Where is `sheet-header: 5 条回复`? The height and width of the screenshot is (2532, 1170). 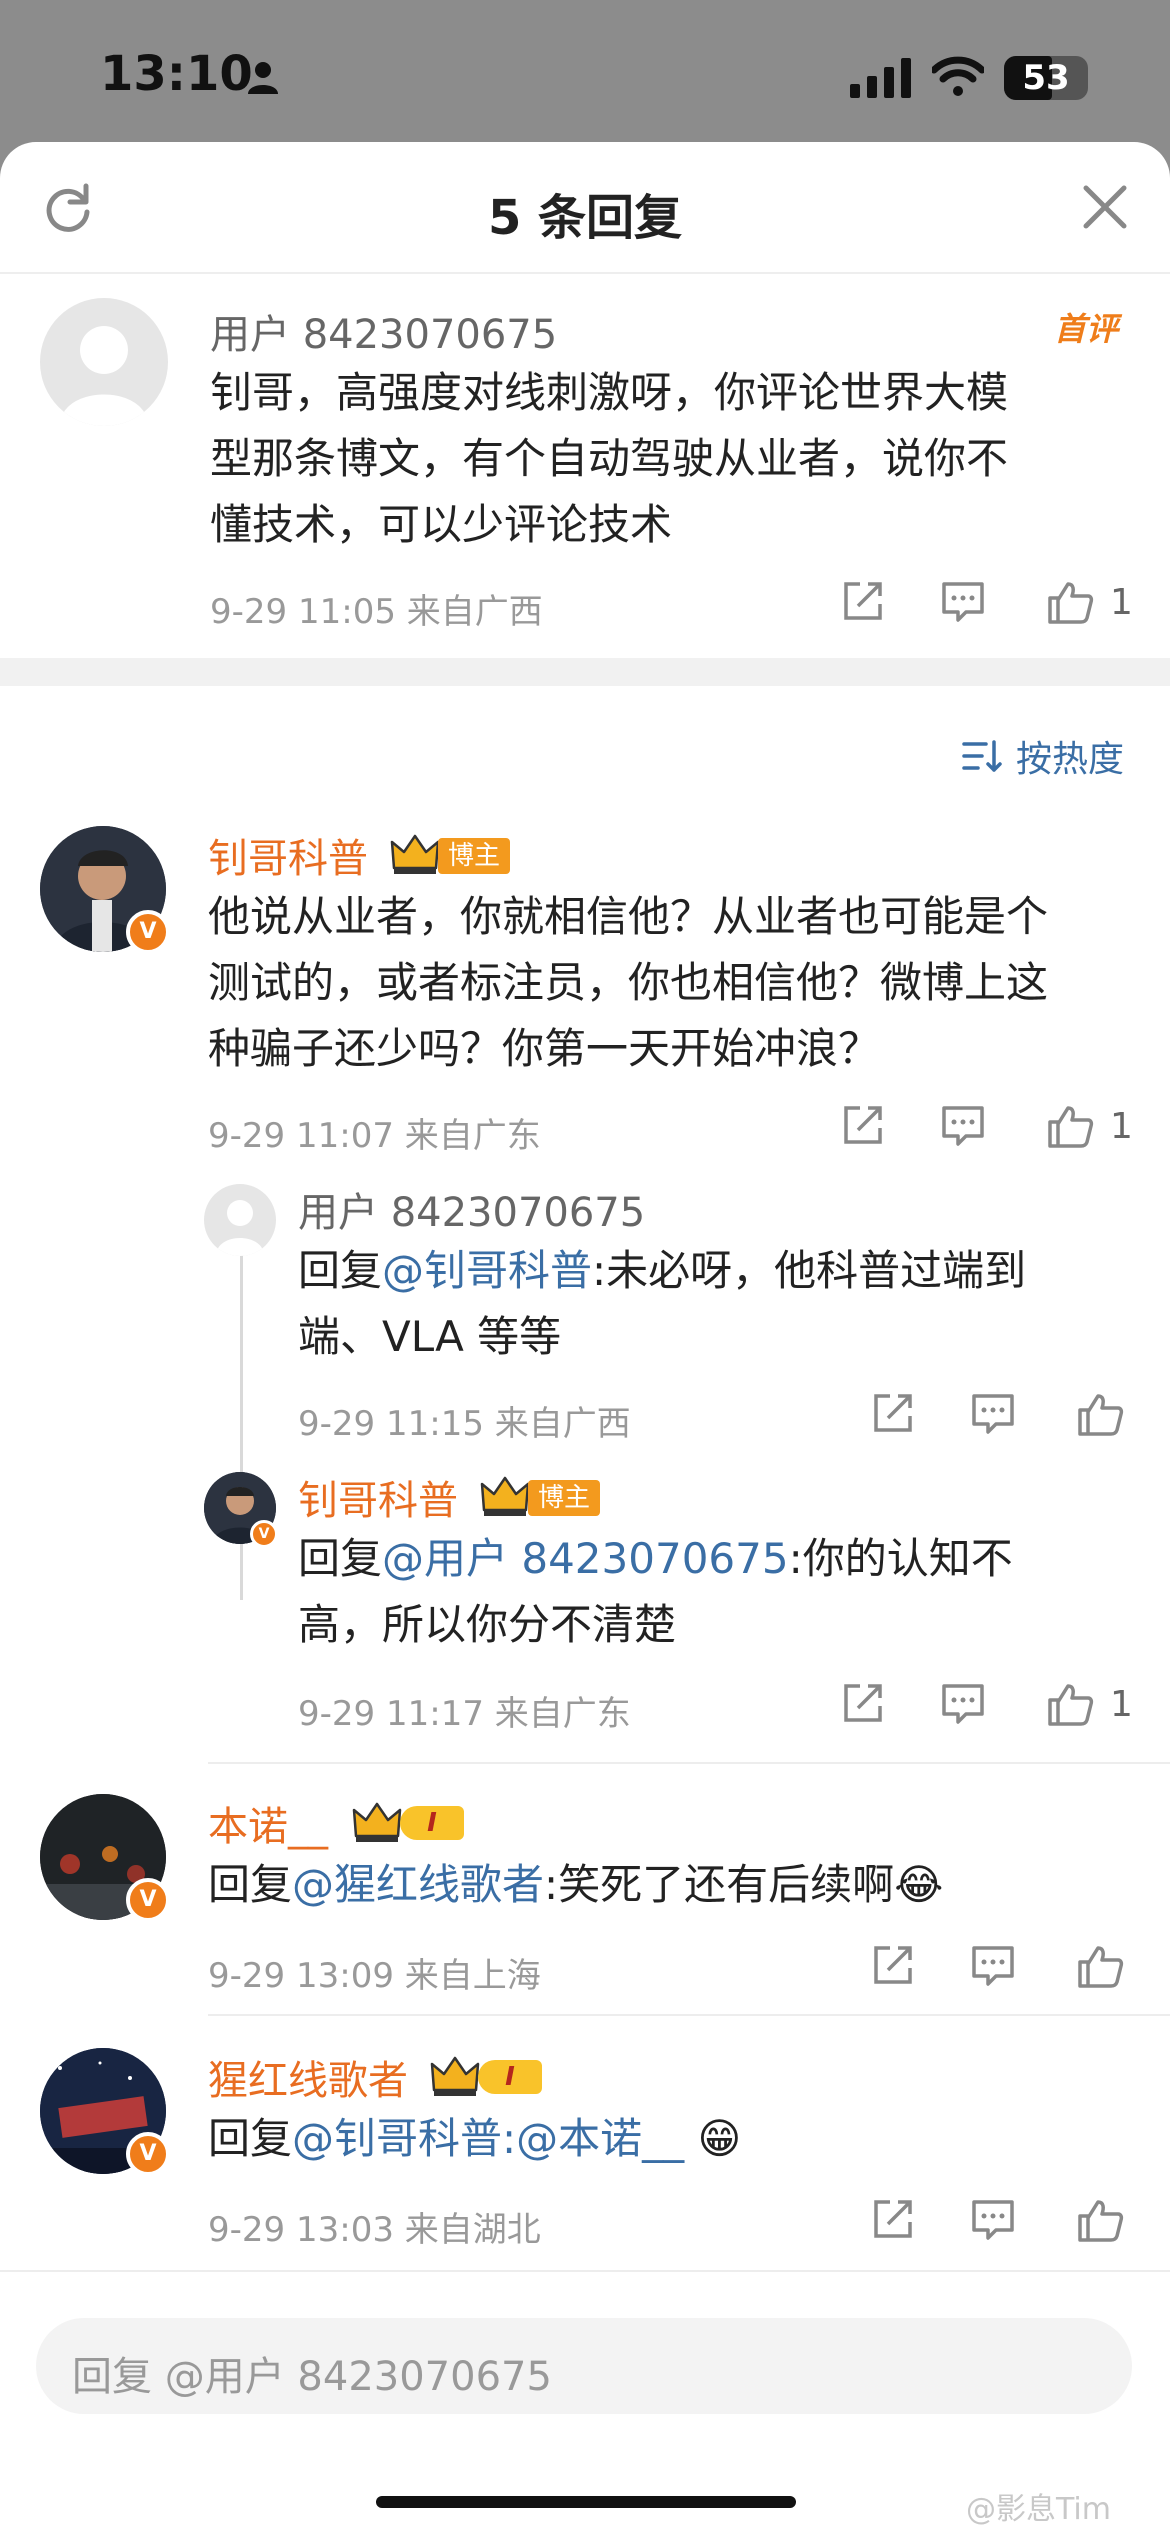 sheet-header: 5 条回复 is located at coordinates (585, 208).